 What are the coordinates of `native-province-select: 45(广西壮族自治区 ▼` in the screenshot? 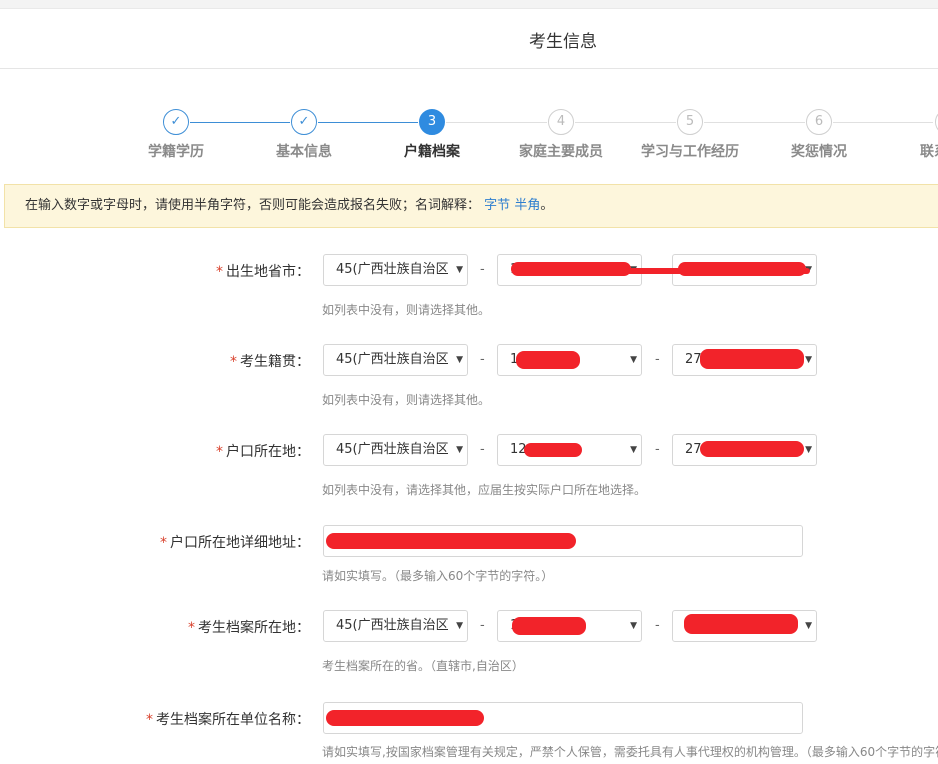 It's located at (395, 360).